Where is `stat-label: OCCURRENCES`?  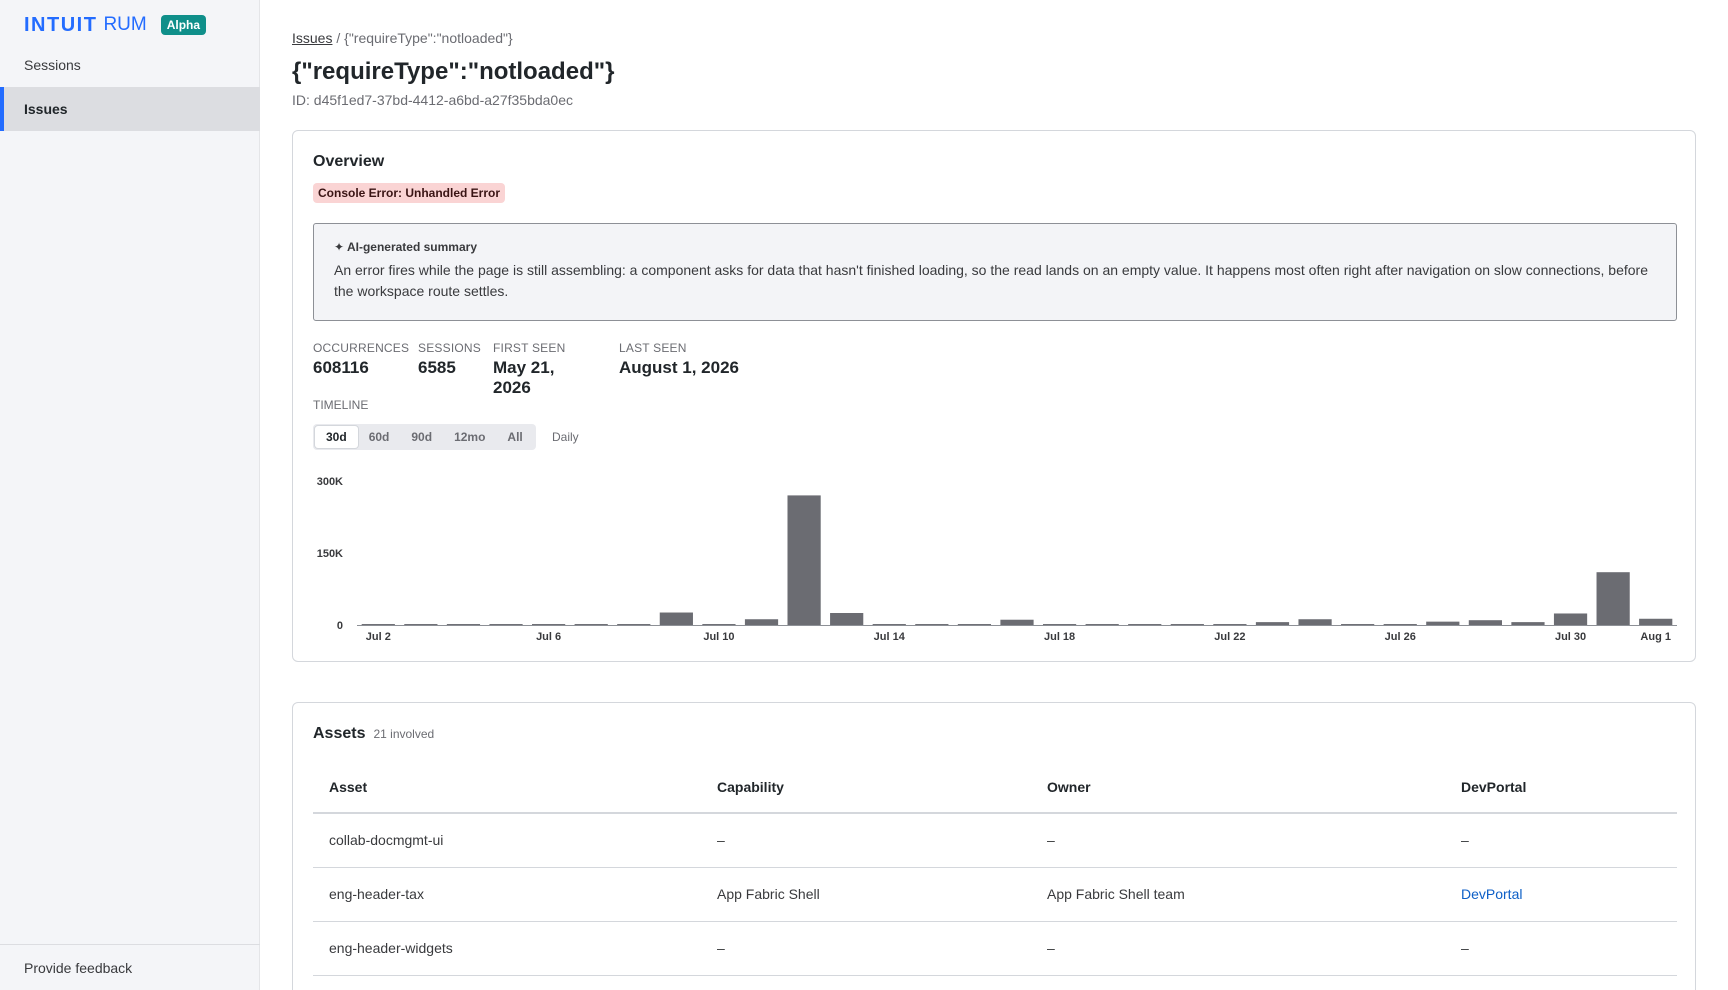 stat-label: OCCURRENCES is located at coordinates (361, 348).